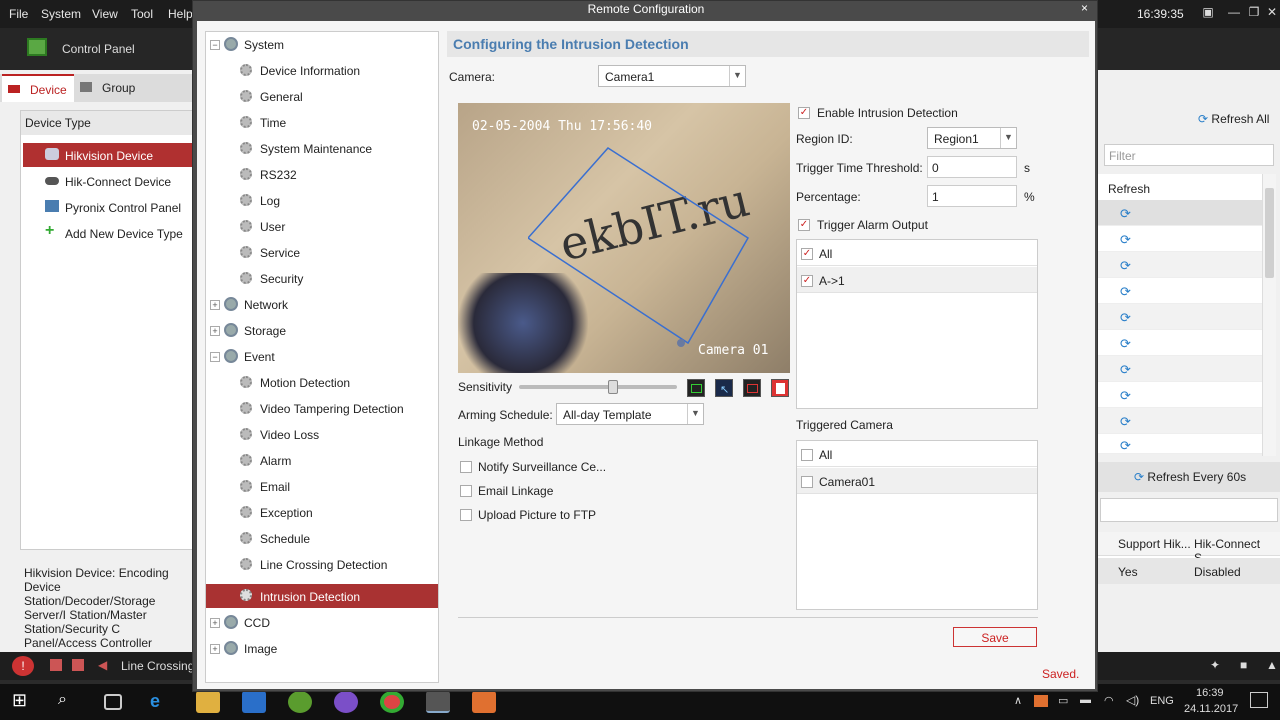 The height and width of the screenshot is (720, 1280). I want to click on language-indicator: ENG, so click(1162, 701).